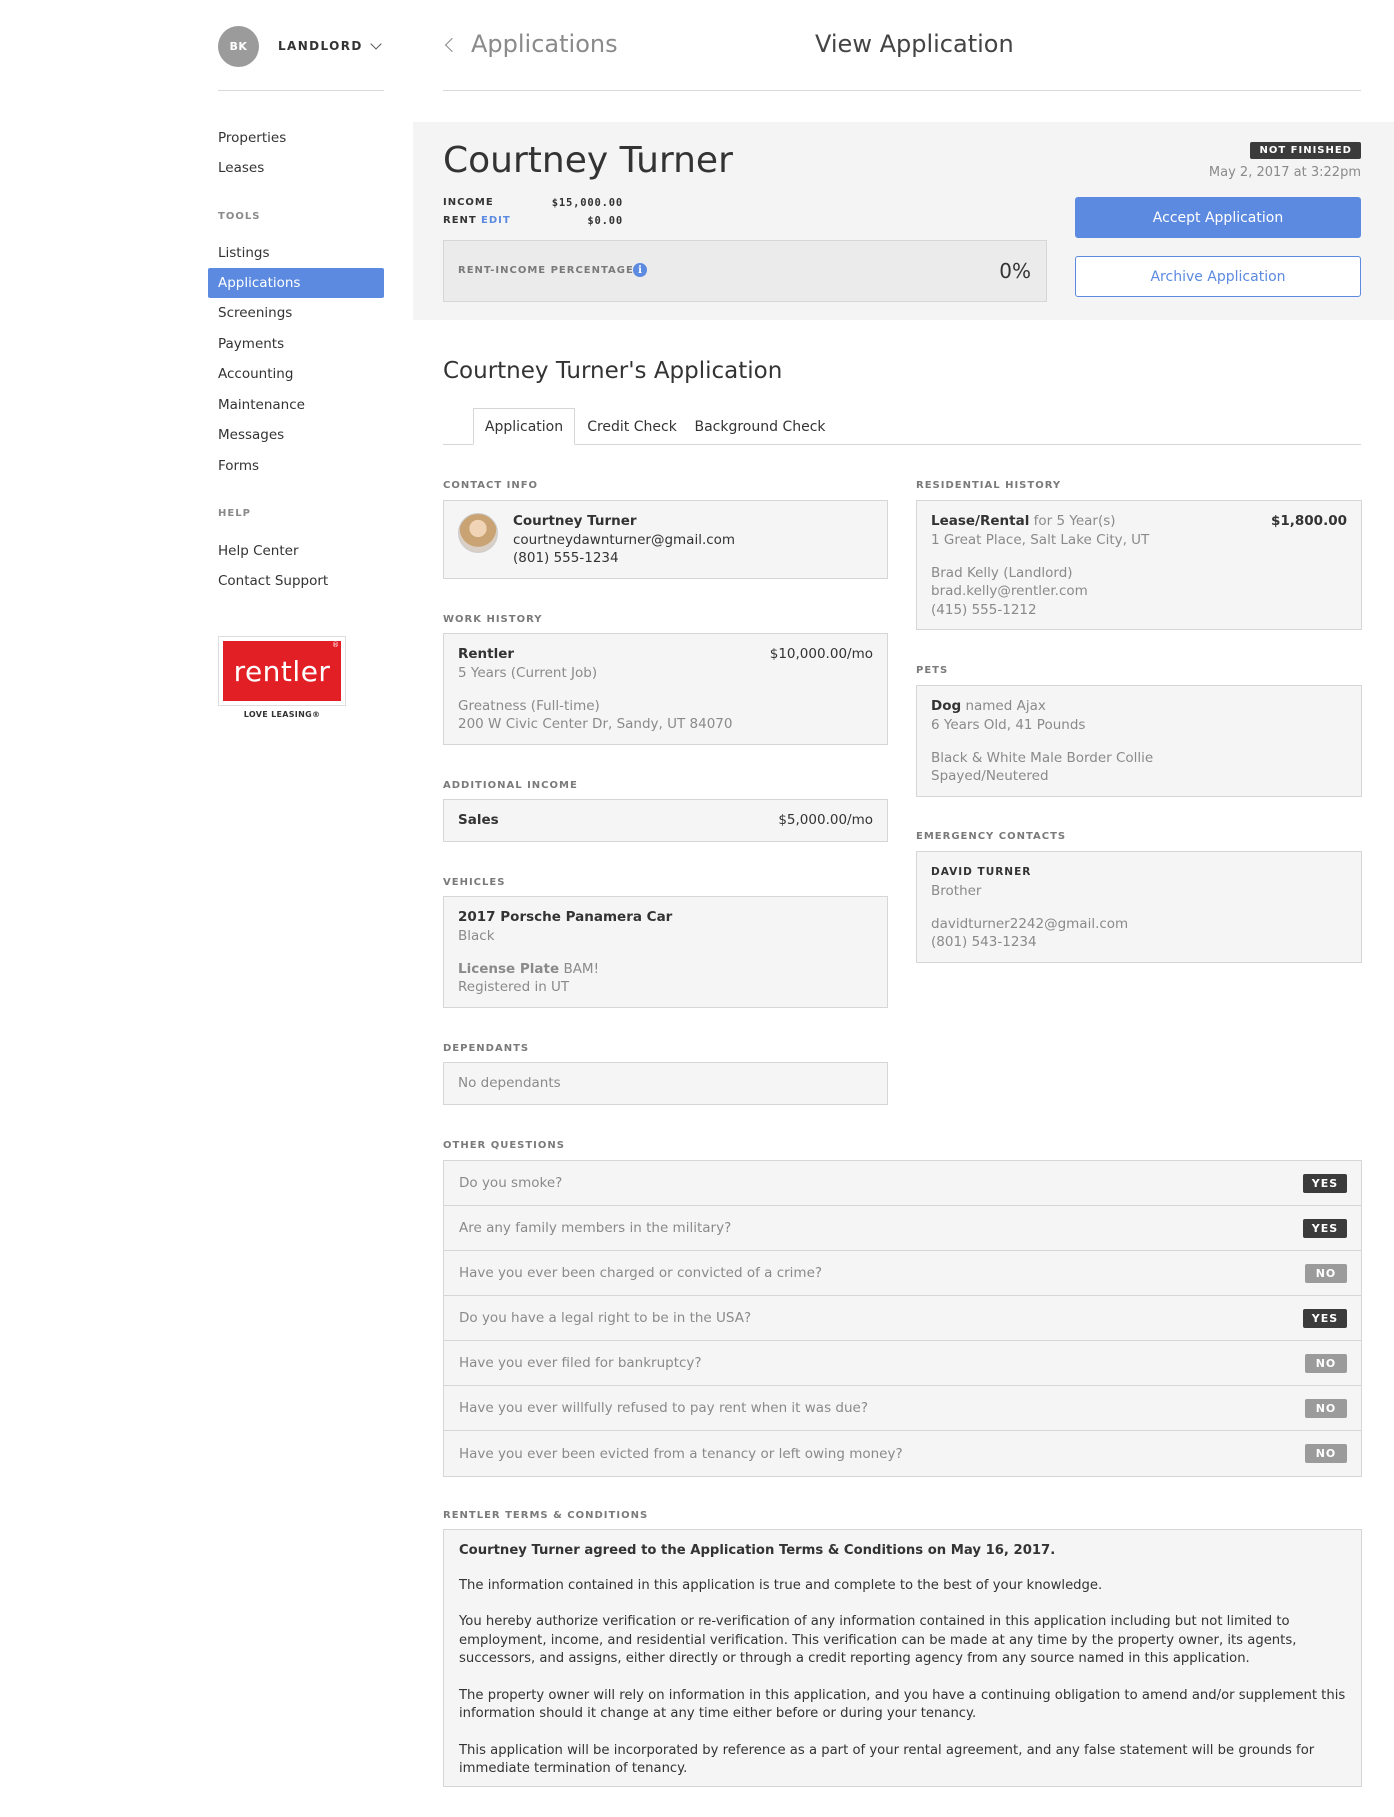 The height and width of the screenshot is (1817, 1394). What do you see at coordinates (1218, 217) in the screenshot?
I see `accept-application-button: Accept Application` at bounding box center [1218, 217].